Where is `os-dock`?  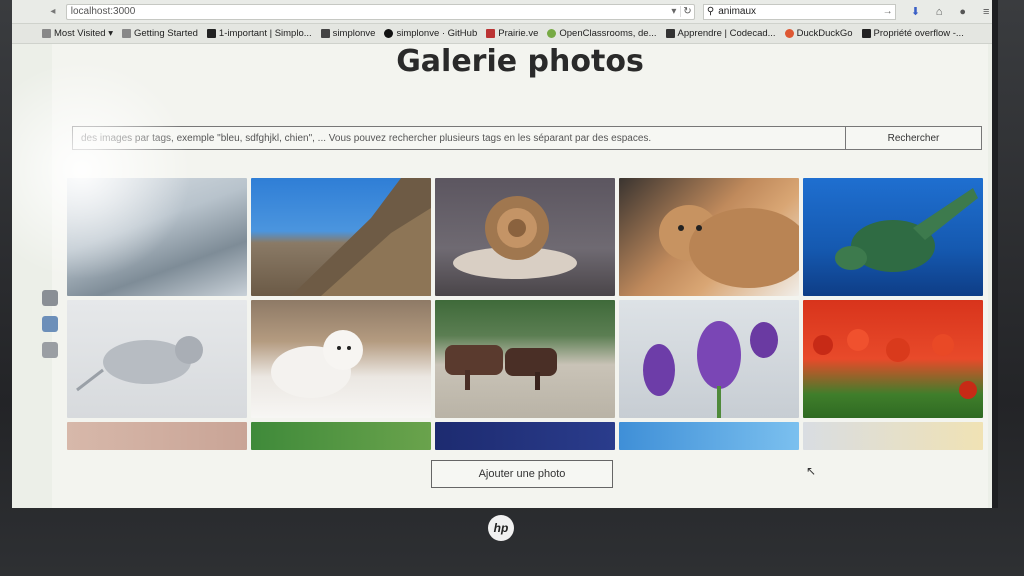
os-dock is located at coordinates (52, 390).